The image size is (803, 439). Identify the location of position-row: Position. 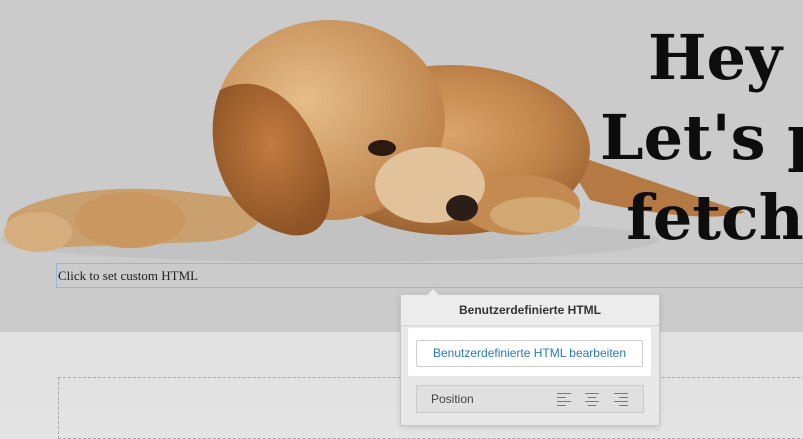
(530, 399).